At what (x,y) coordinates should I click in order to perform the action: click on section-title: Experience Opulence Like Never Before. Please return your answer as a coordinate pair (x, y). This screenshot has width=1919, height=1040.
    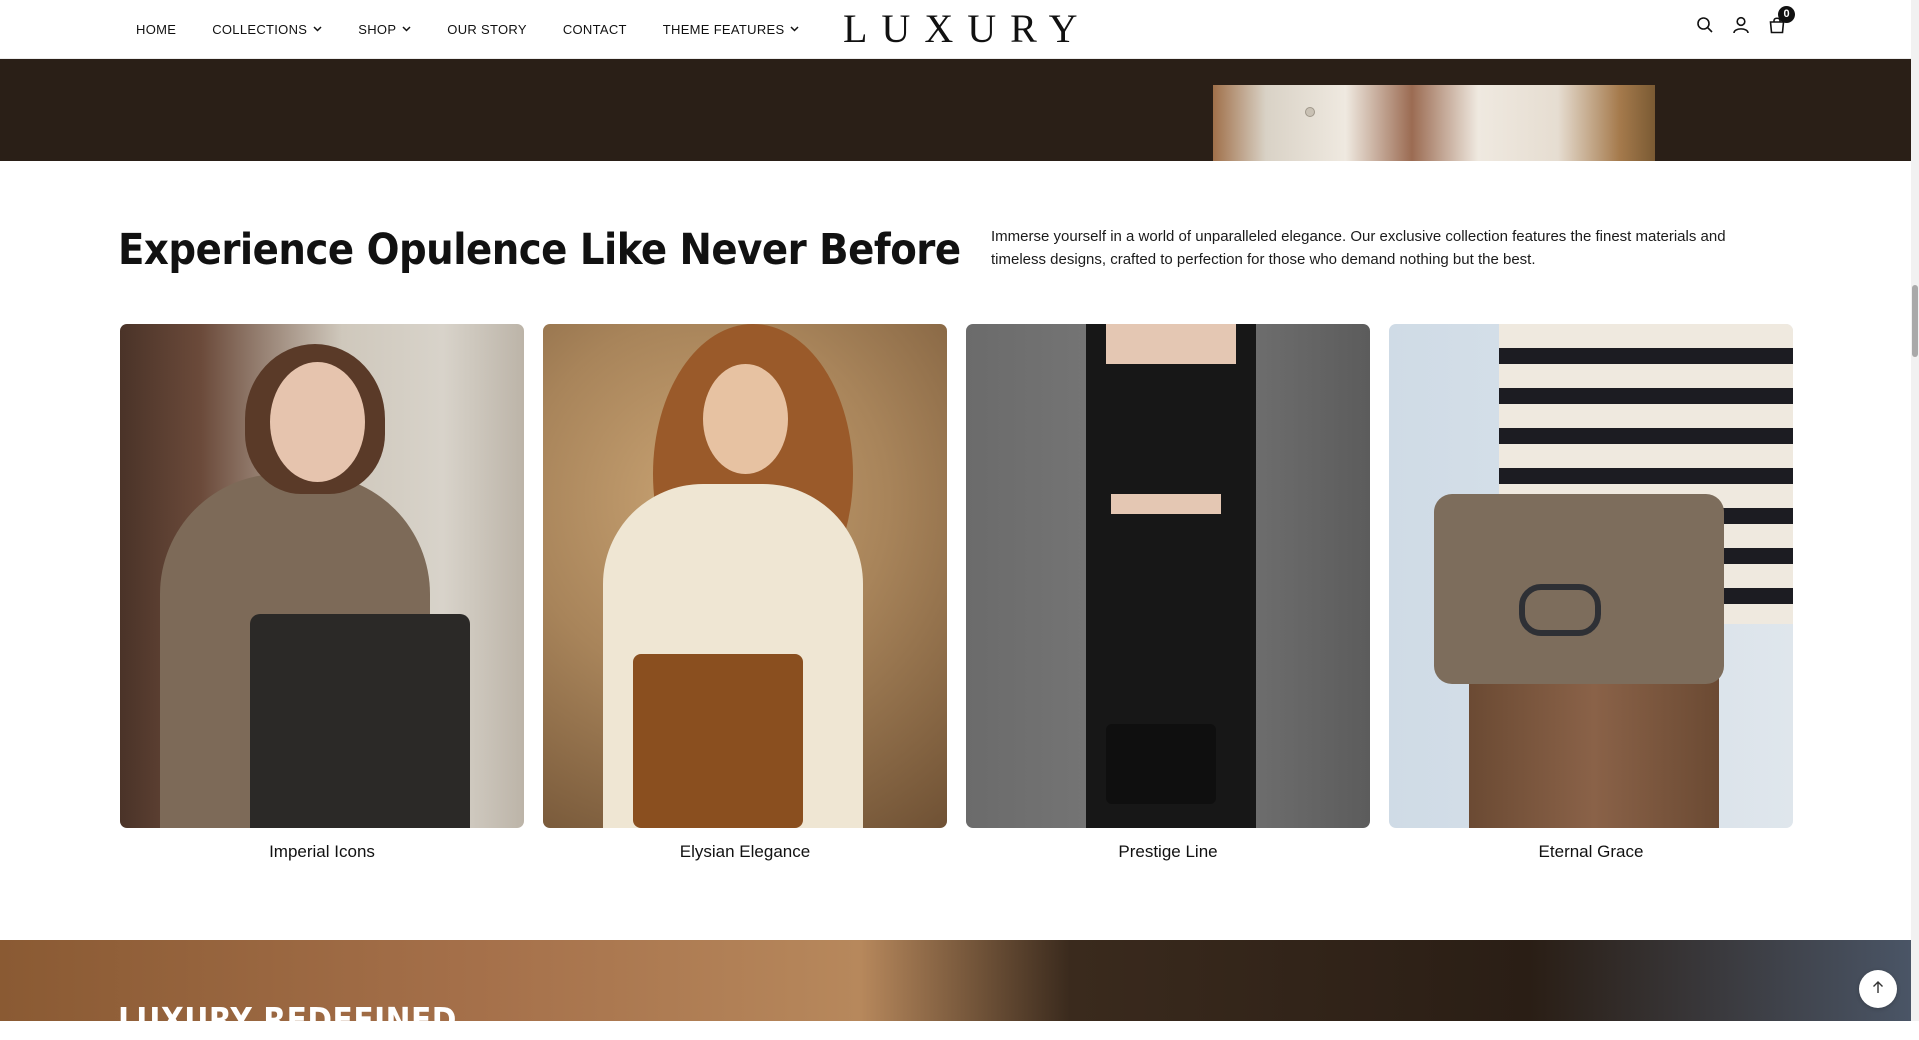
    Looking at the image, I should click on (539, 250).